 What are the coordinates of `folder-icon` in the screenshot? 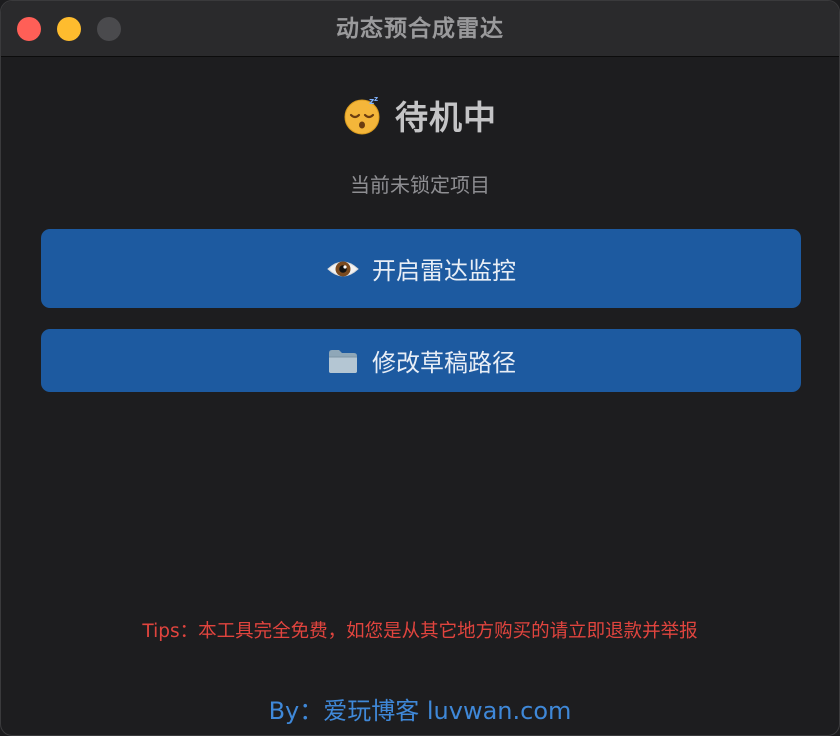 It's located at (343, 361).